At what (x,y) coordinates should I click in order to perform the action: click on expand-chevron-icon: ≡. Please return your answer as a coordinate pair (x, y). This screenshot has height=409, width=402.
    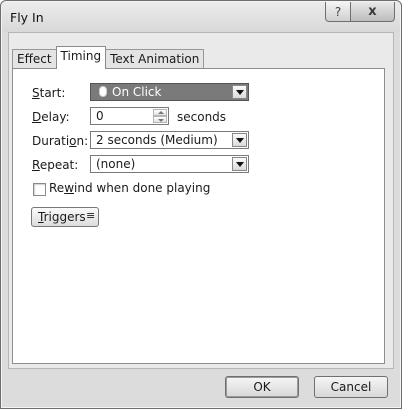
    Looking at the image, I should click on (91, 215).